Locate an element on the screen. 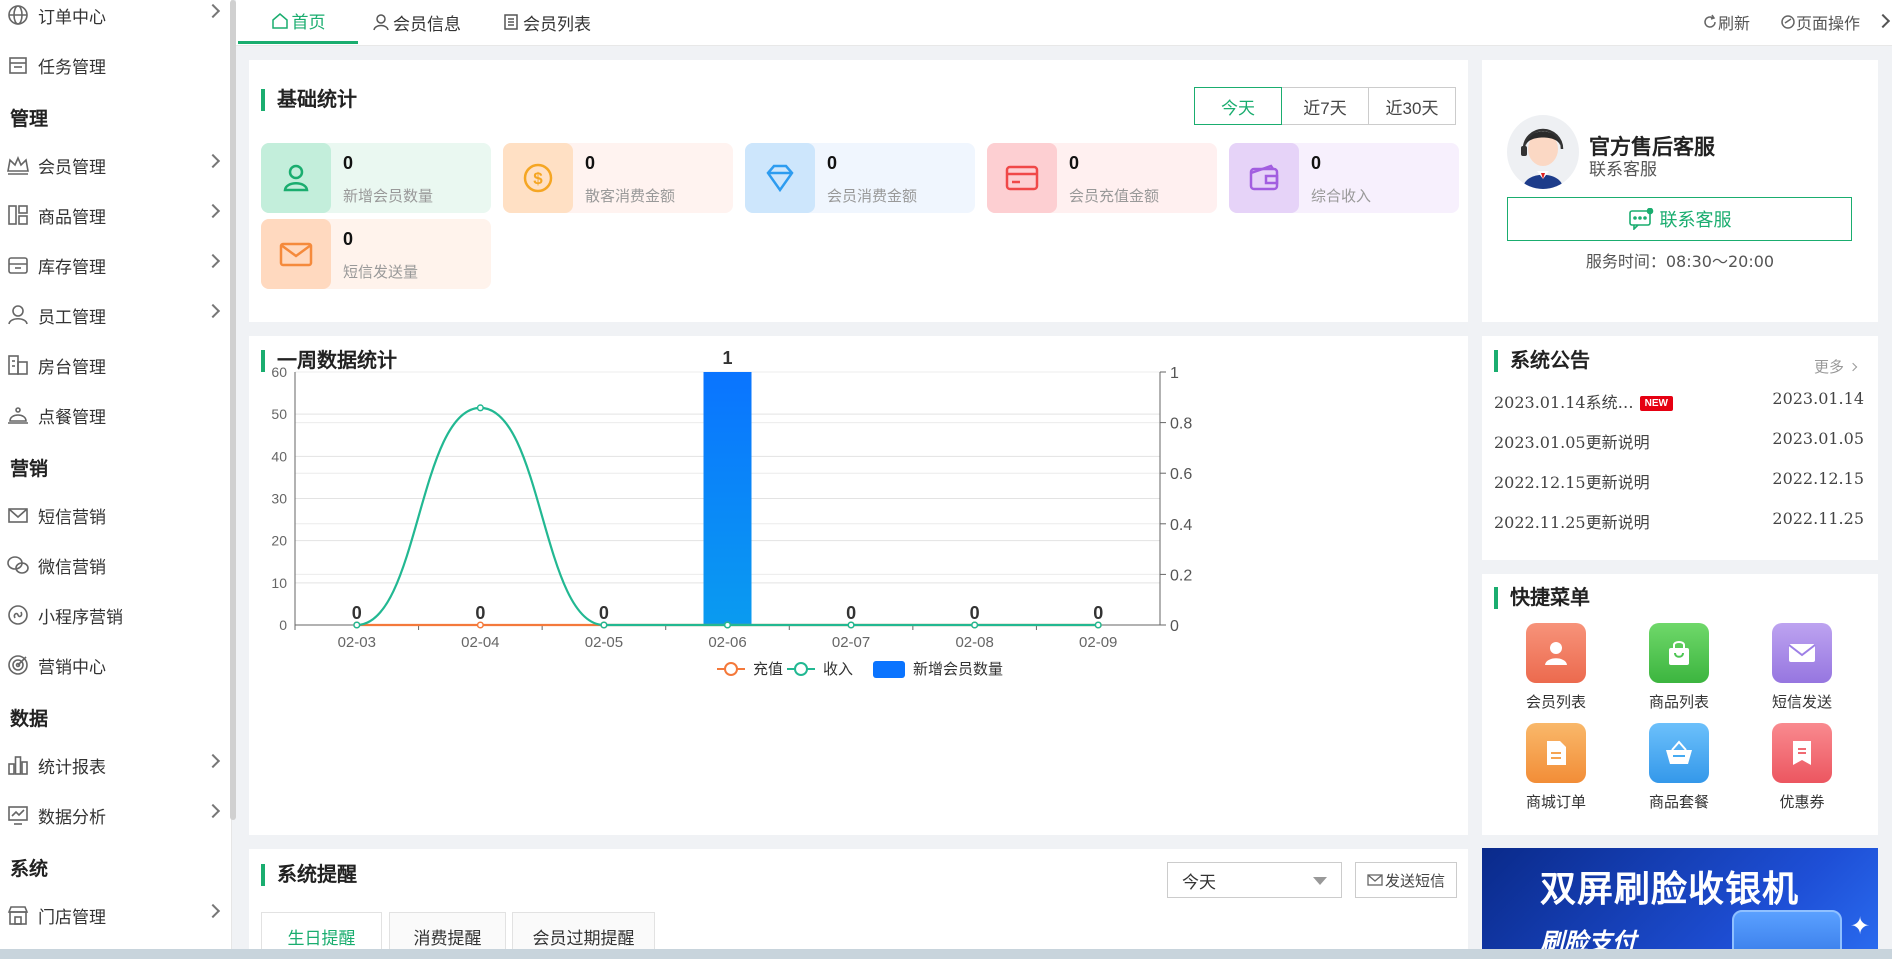  quick-item-product-package: 商品套餐 is located at coordinates (1679, 773).